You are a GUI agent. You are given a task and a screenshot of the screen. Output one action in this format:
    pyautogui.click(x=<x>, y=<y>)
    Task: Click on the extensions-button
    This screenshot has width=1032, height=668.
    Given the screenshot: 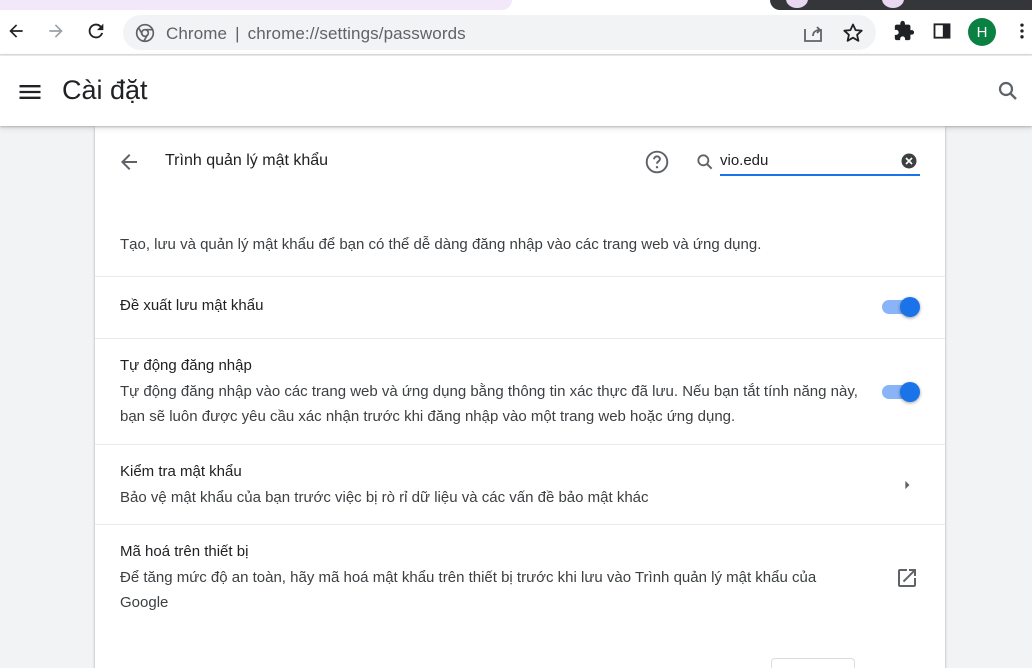 What is the action you would take?
    pyautogui.click(x=904, y=31)
    